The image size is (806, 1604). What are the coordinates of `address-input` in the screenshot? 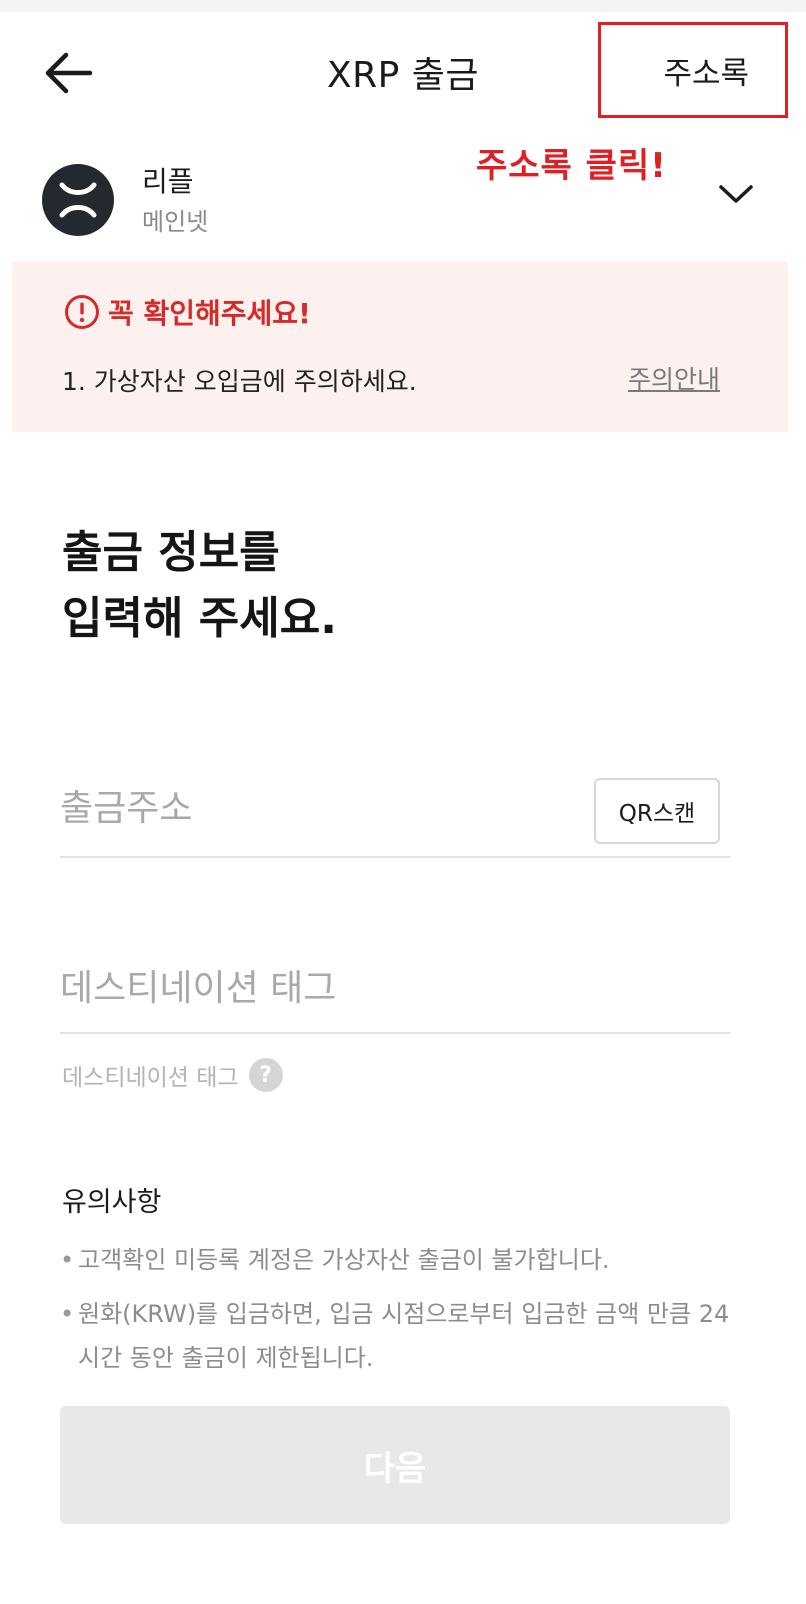 It's located at (320, 808).